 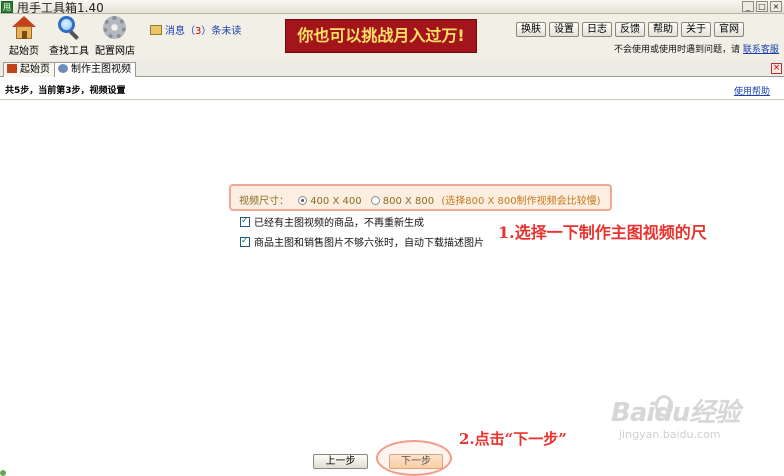 What do you see at coordinates (564, 29) in the screenshot?
I see `settings-button: 设置` at bounding box center [564, 29].